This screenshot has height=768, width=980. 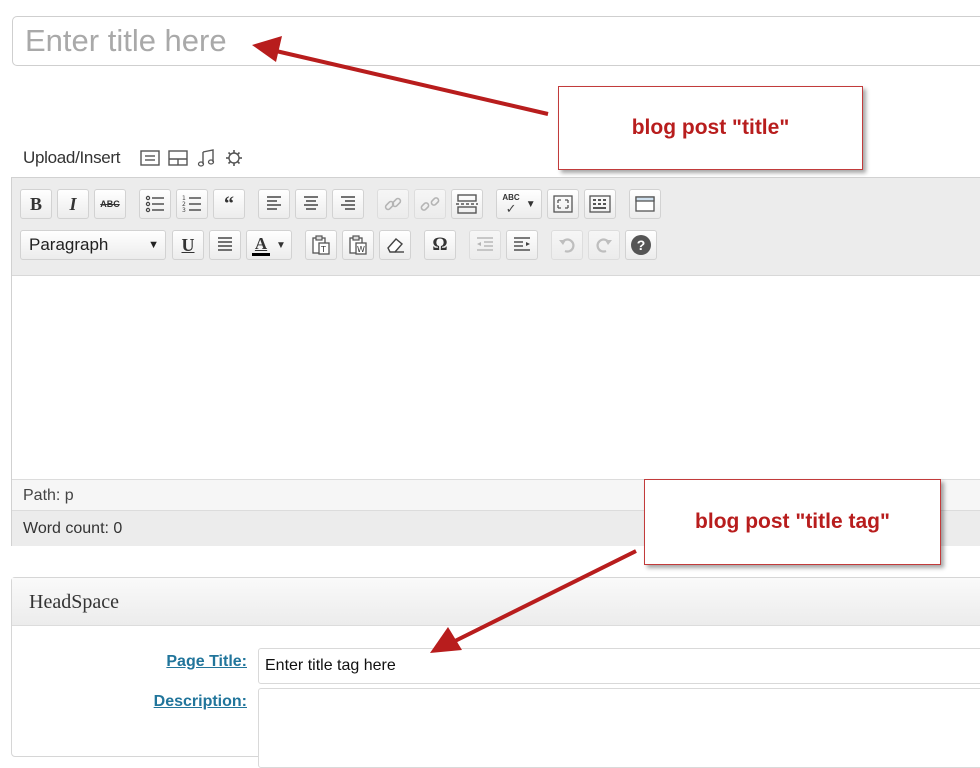 I want to click on callout-blog-post-title-tag: blog post "title tag", so click(x=792, y=522).